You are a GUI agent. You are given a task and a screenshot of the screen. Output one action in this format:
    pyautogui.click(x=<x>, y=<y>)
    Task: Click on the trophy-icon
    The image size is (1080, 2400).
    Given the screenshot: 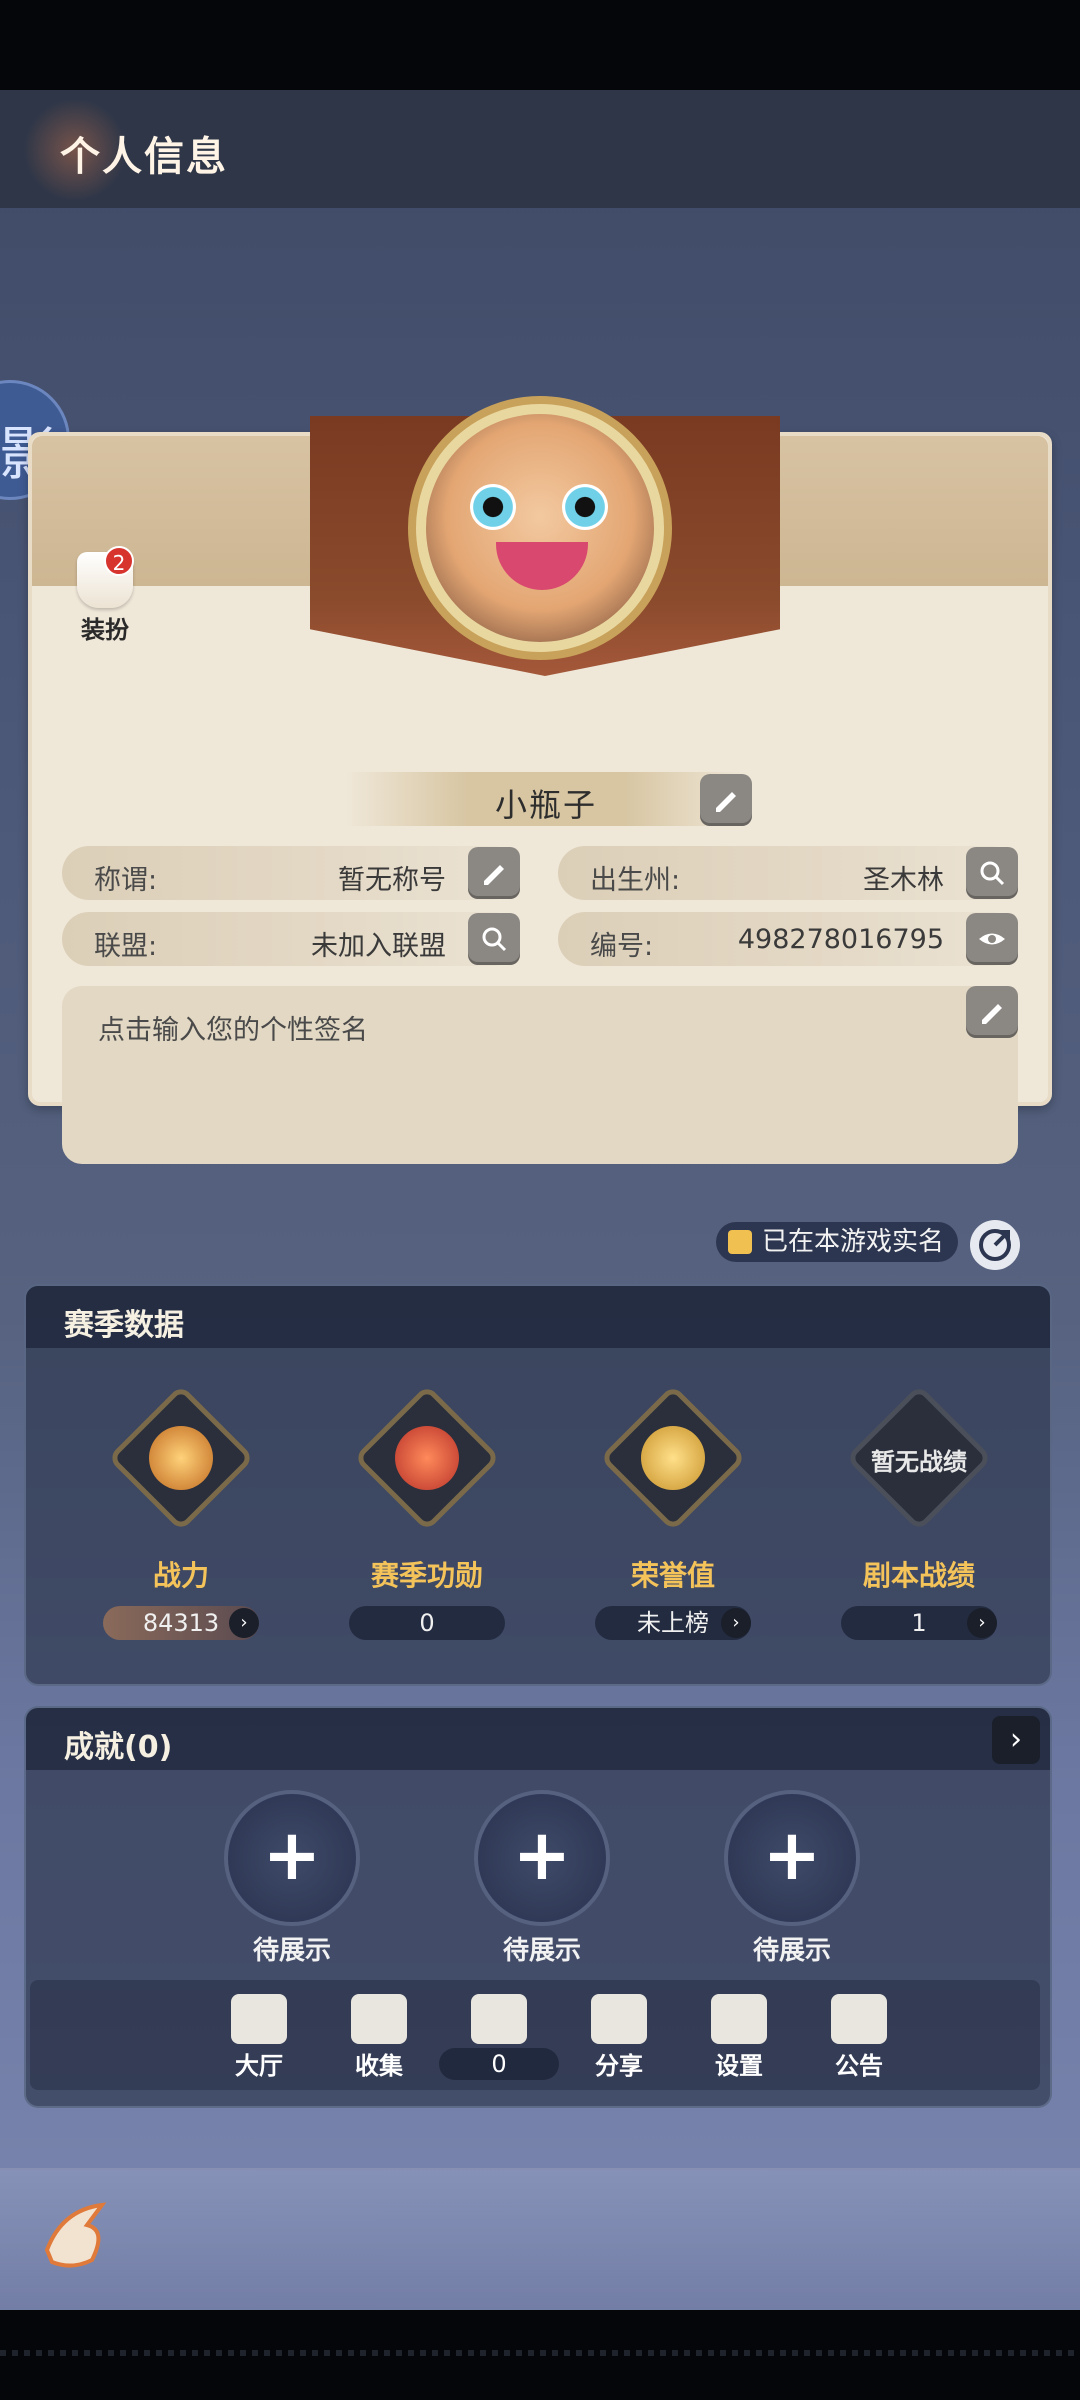 What is the action you would take?
    pyautogui.click(x=673, y=1458)
    